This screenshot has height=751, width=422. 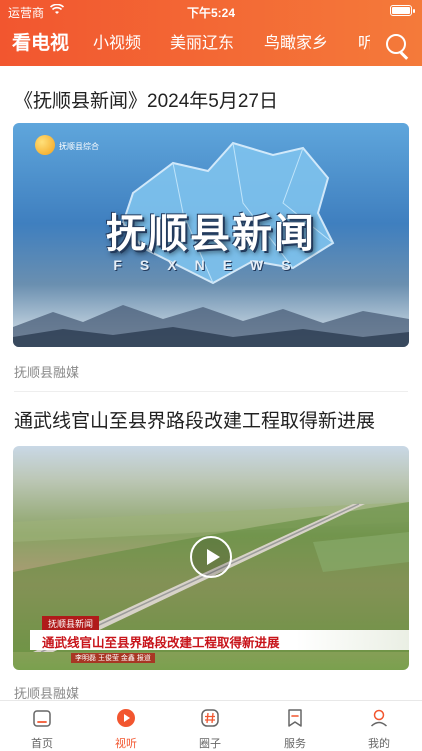 What do you see at coordinates (47, 372) in the screenshot?
I see `feed-item-source: 抚顺县融媒` at bounding box center [47, 372].